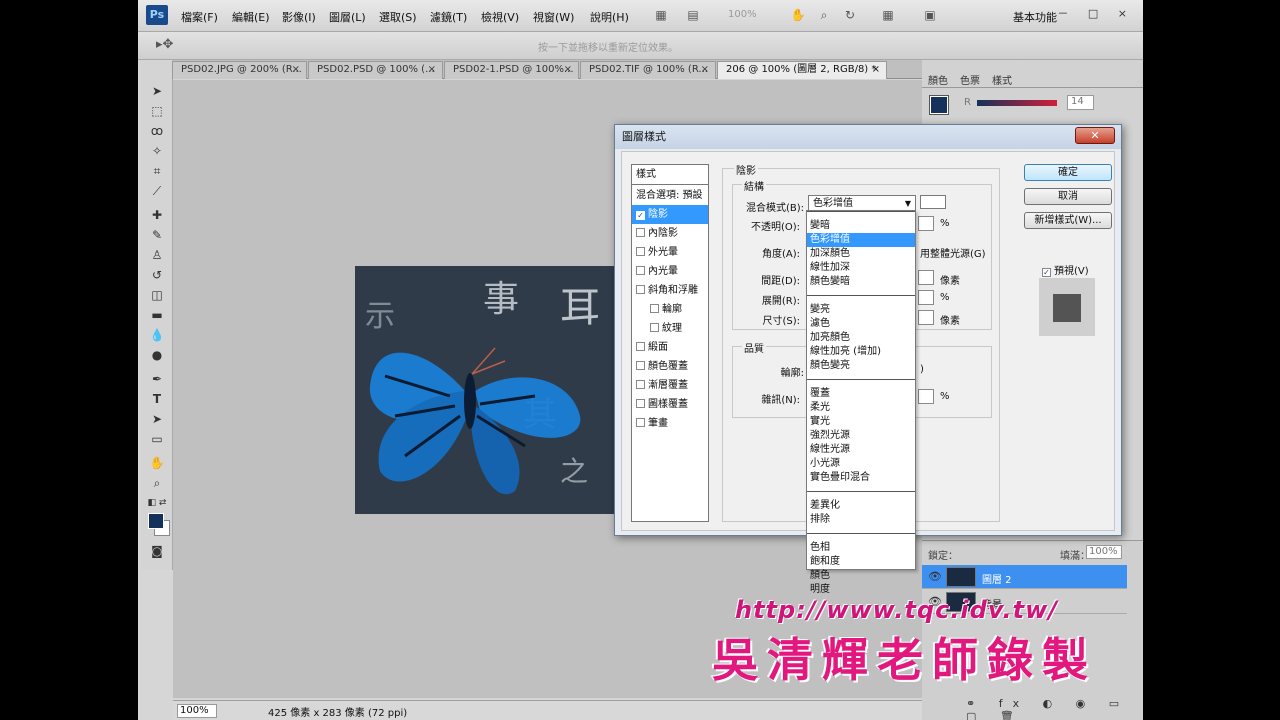 Image resolution: width=1280 pixels, height=720 pixels. What do you see at coordinates (1017, 103) in the screenshot?
I see `r-channel-slider` at bounding box center [1017, 103].